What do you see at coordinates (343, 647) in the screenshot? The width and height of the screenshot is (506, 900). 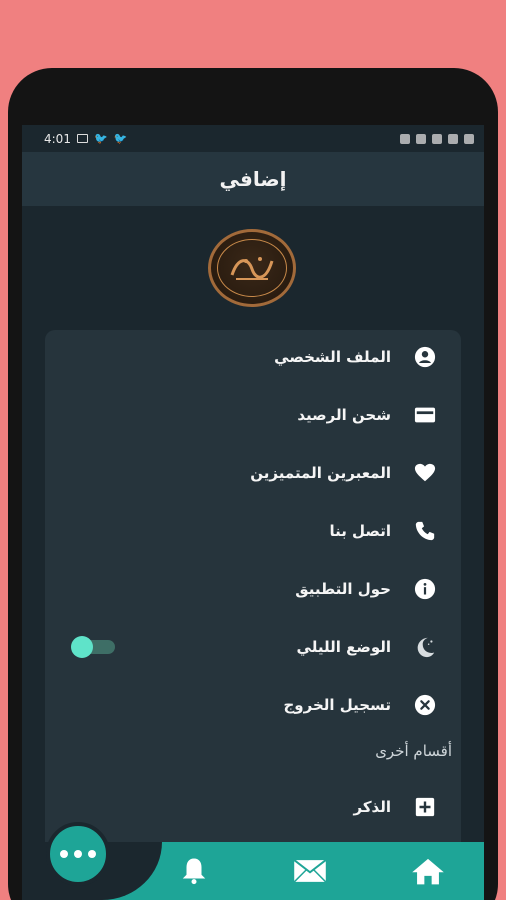 I see `menu-item-label: الوضع الليلي` at bounding box center [343, 647].